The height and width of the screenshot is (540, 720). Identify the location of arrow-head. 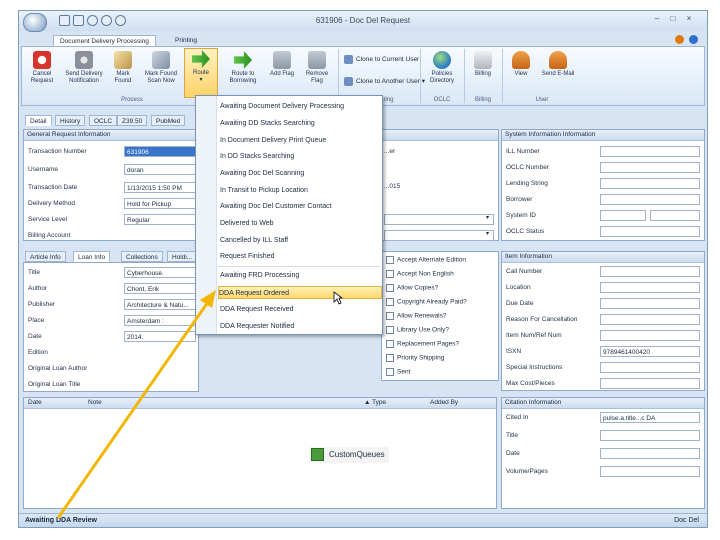
(208, 299).